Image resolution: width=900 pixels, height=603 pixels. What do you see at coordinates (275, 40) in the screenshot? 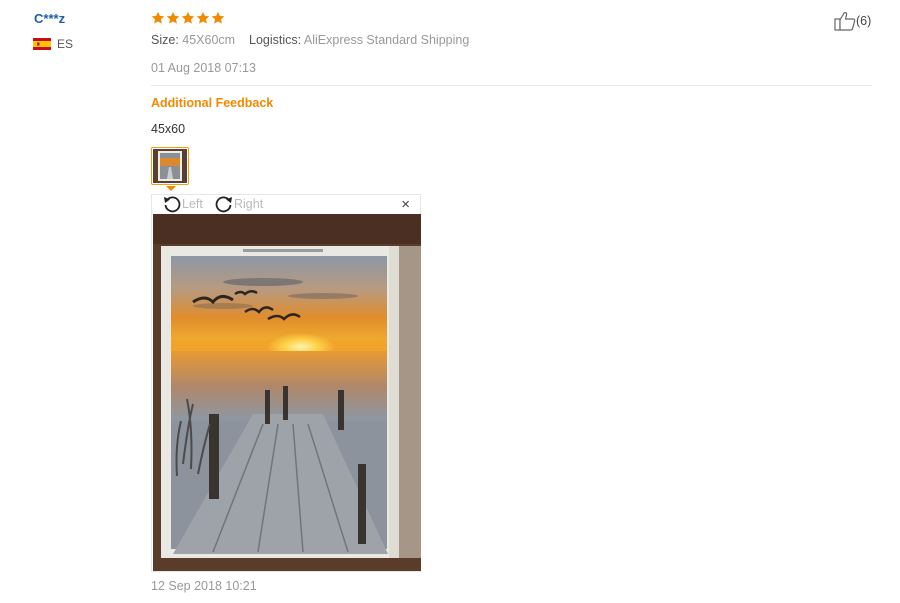
I see `logistics-label: Logistics:` at bounding box center [275, 40].